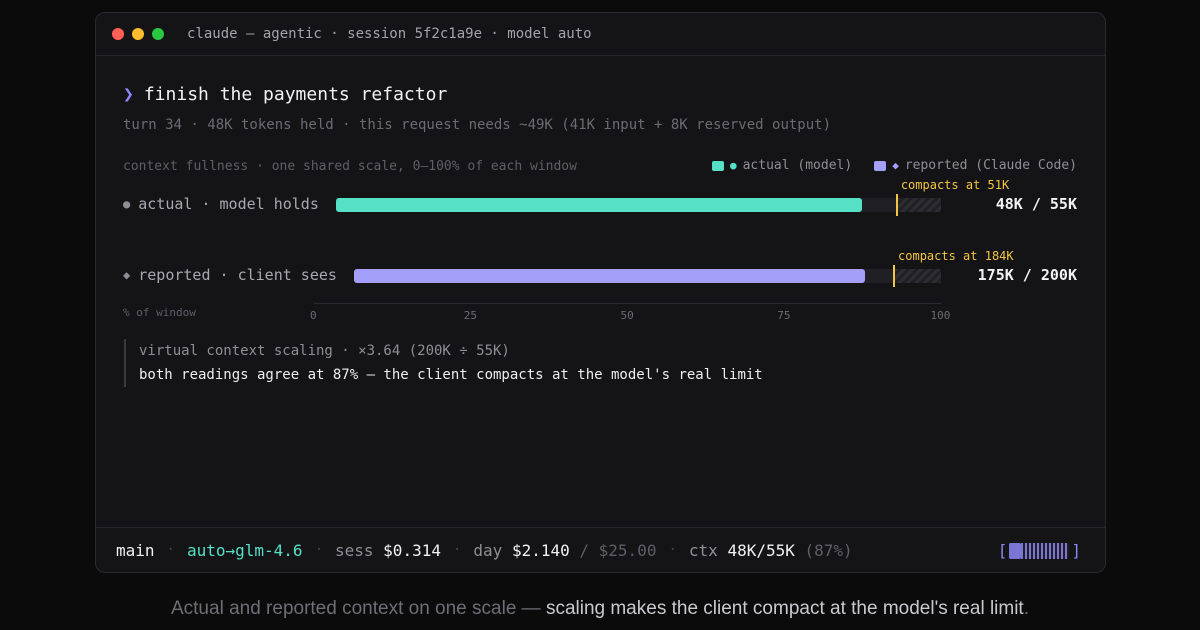 The image size is (1200, 630). I want to click on caption-end: ., so click(1026, 608).